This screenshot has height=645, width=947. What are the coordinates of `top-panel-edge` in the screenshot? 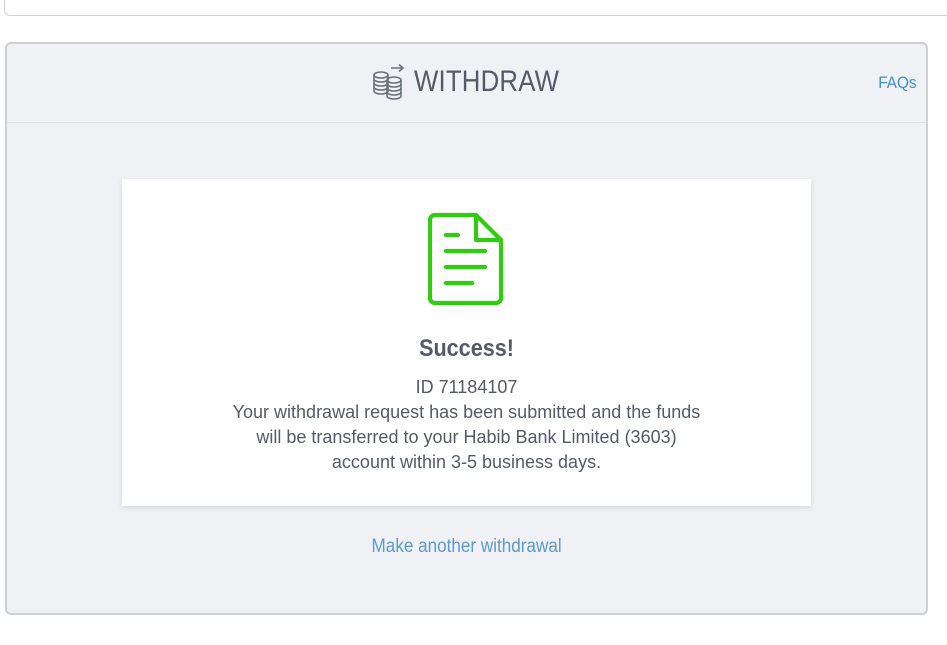 It's located at (475, 8).